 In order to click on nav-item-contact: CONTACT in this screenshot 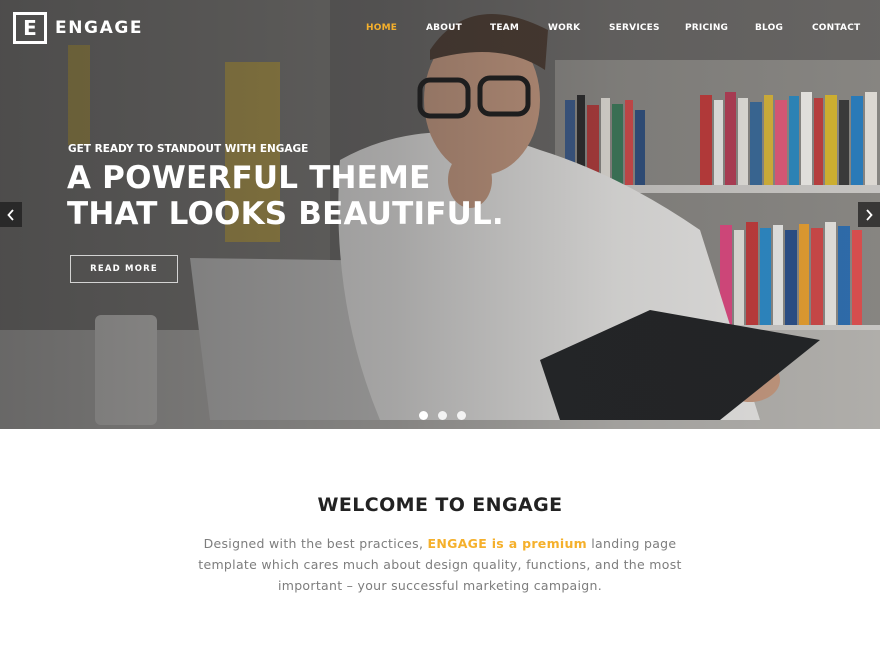, I will do `click(836, 28)`.